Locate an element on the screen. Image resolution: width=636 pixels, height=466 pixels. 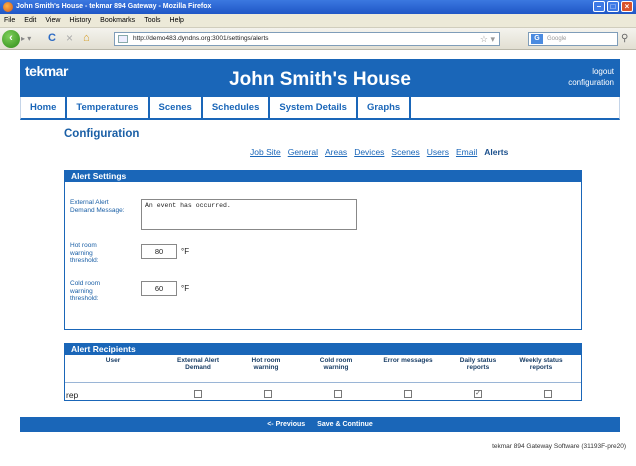
subnav-job-site: Job Site is located at coordinates (265, 152).